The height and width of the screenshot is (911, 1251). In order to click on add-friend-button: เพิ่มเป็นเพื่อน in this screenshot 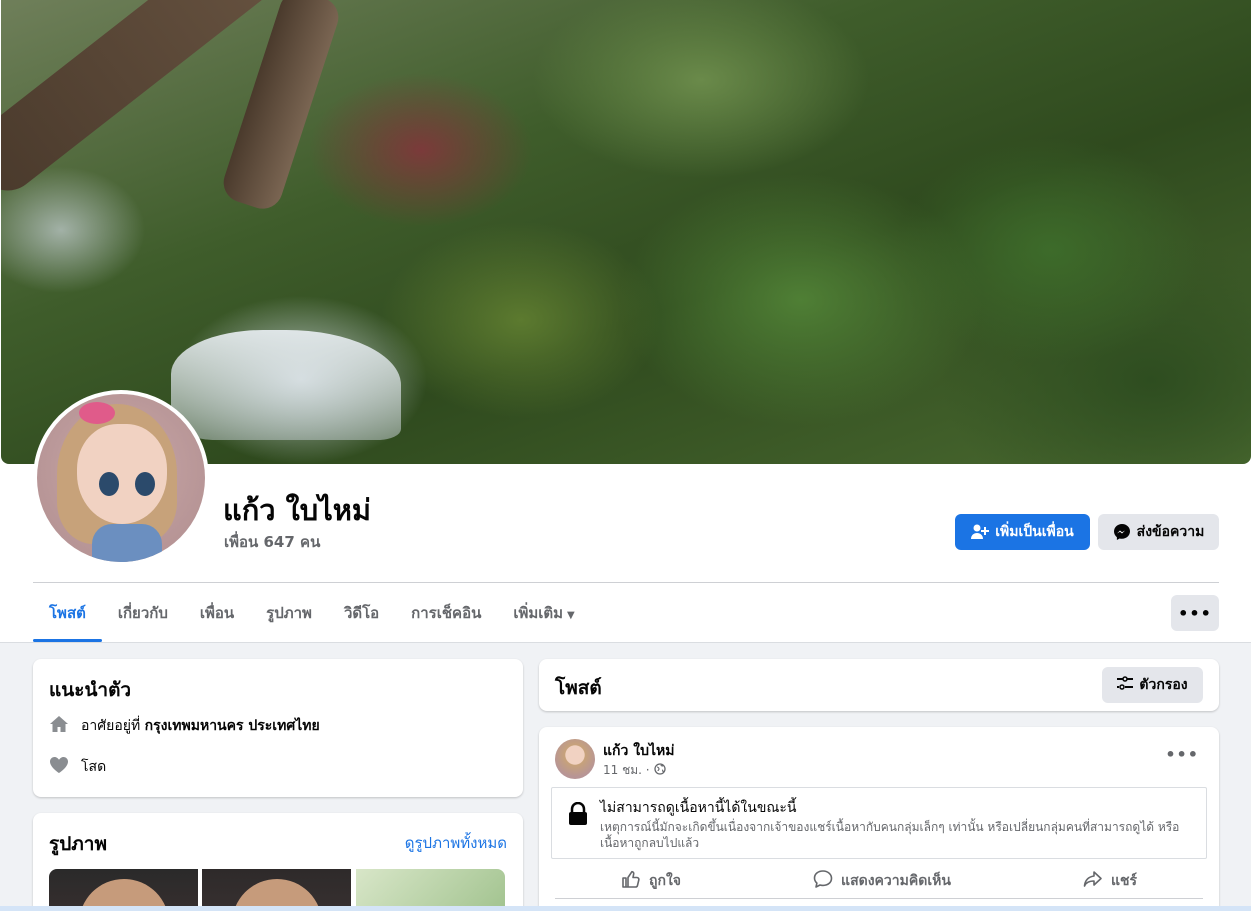, I will do `click(1022, 532)`.